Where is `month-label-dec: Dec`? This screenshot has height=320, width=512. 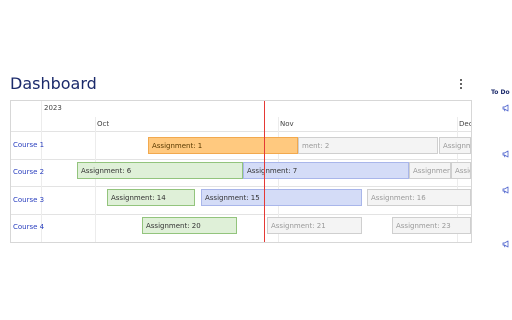
month-label-dec: Dec is located at coordinates (465, 124).